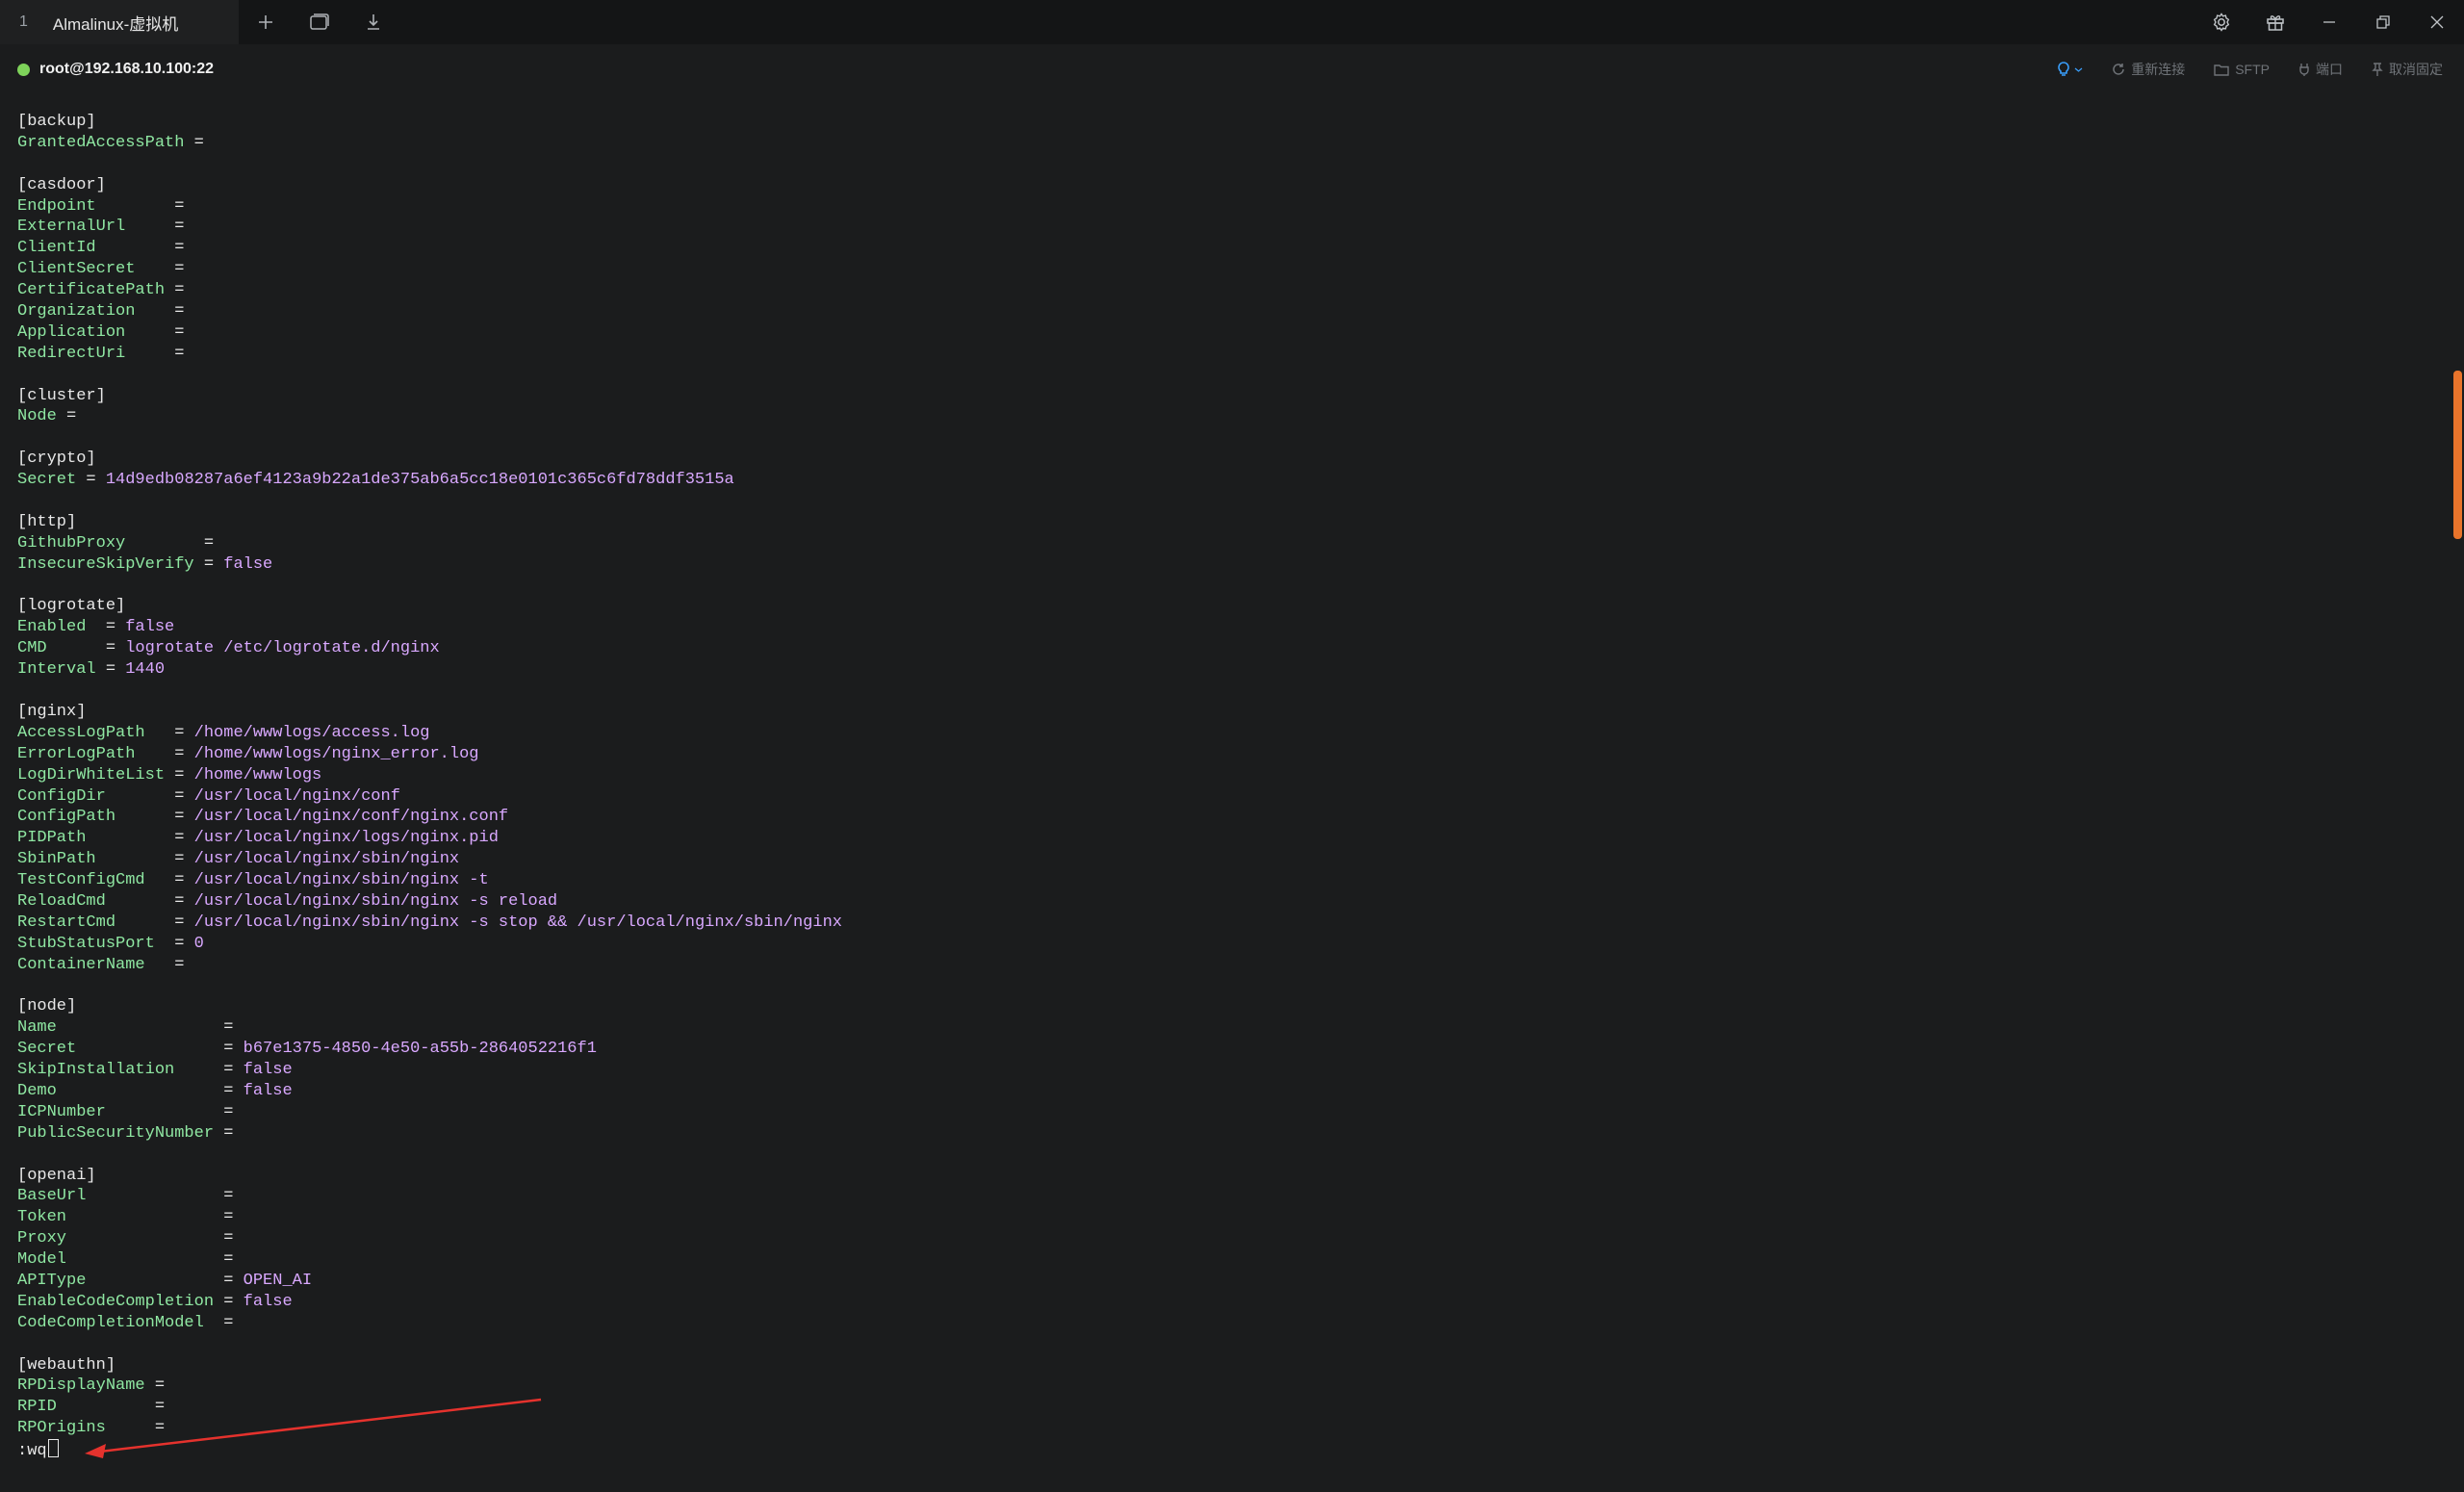 This screenshot has width=2464, height=1492. What do you see at coordinates (56, 670) in the screenshot?
I see `config-key: Interval` at bounding box center [56, 670].